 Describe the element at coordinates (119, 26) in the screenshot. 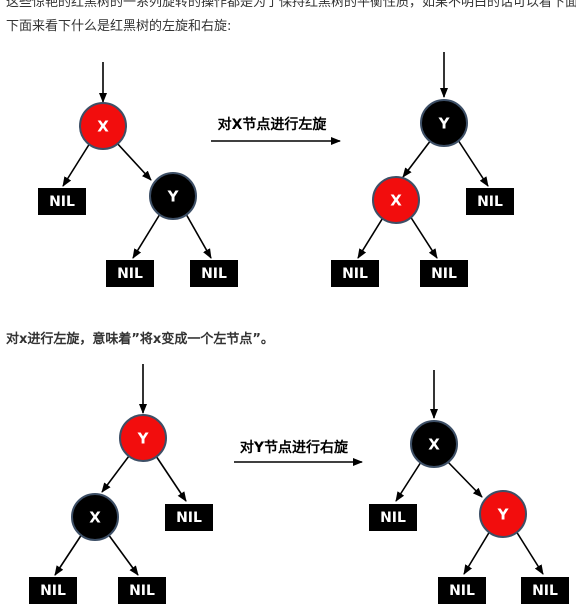

I see `intro-text: 下面来看下什么是红黑树的左旋和右旋:` at that location.